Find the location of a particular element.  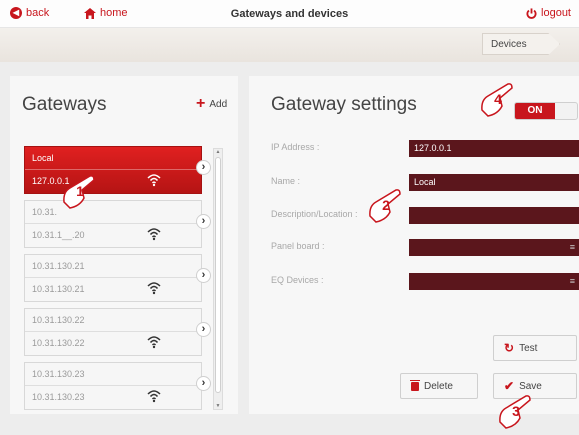

save-label: Save is located at coordinates (530, 386).